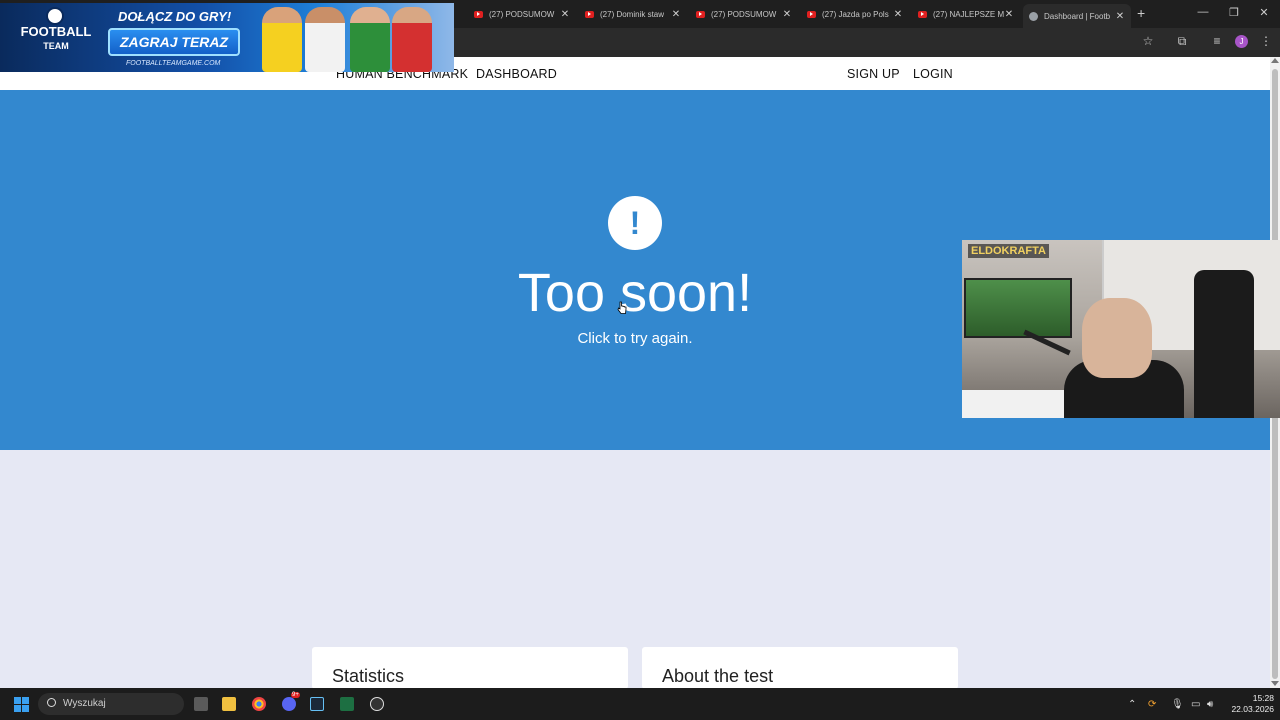  I want to click on search-icon, so click(51, 702).